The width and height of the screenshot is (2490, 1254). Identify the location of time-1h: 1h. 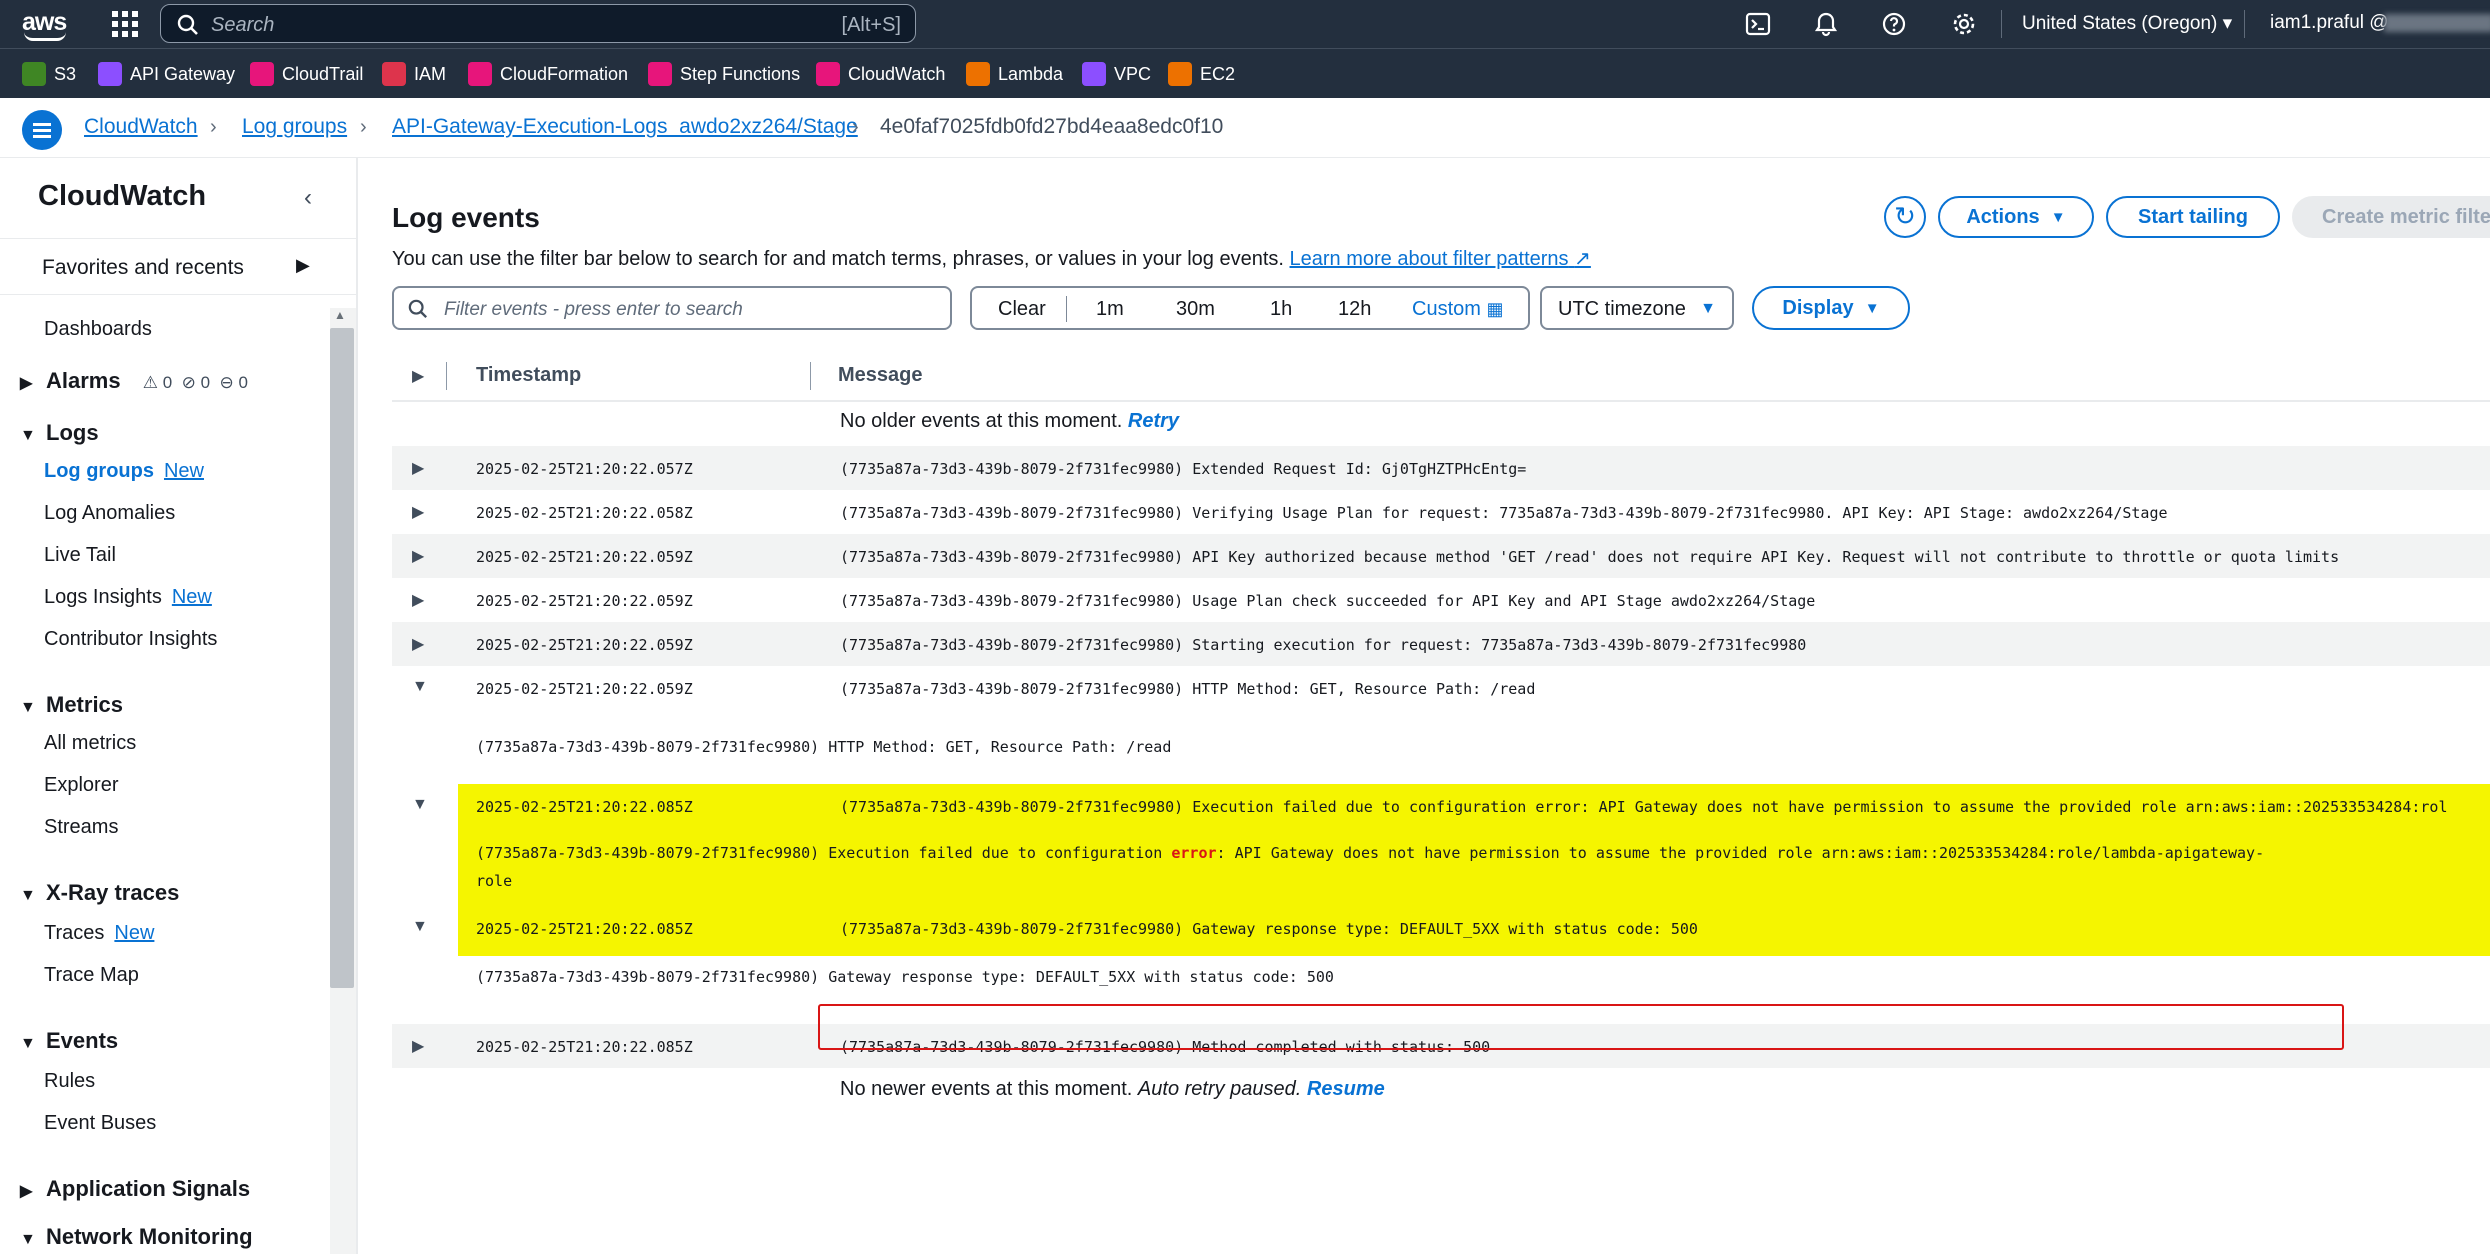
(1281, 309).